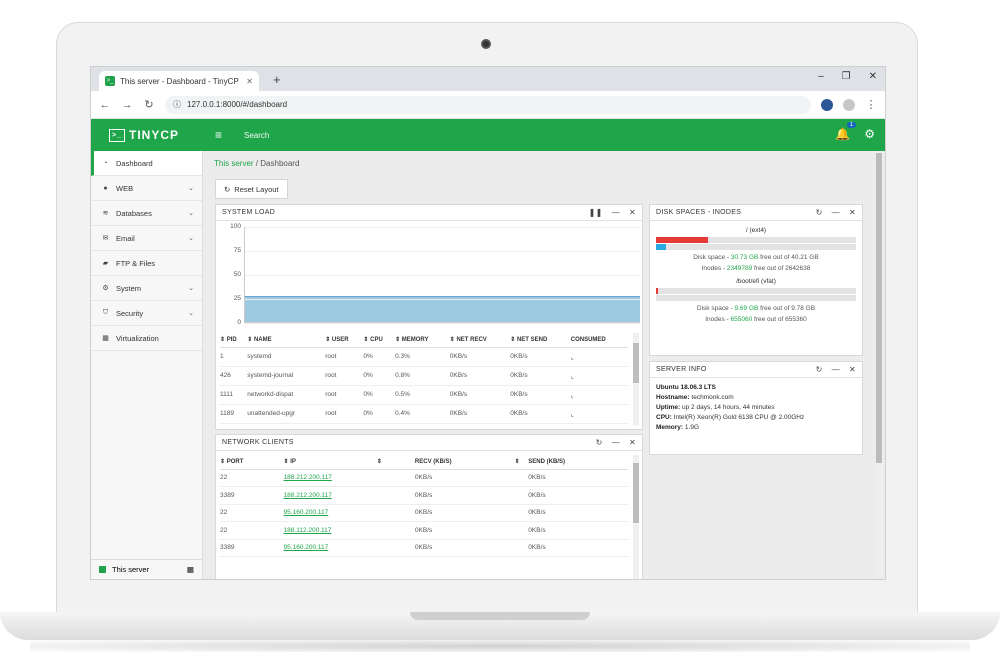 The height and width of the screenshot is (672, 1000). What do you see at coordinates (488, 104) in the screenshot?
I see `url-input: ⓘ 127.0.0.1:8000/#/dashboard` at bounding box center [488, 104].